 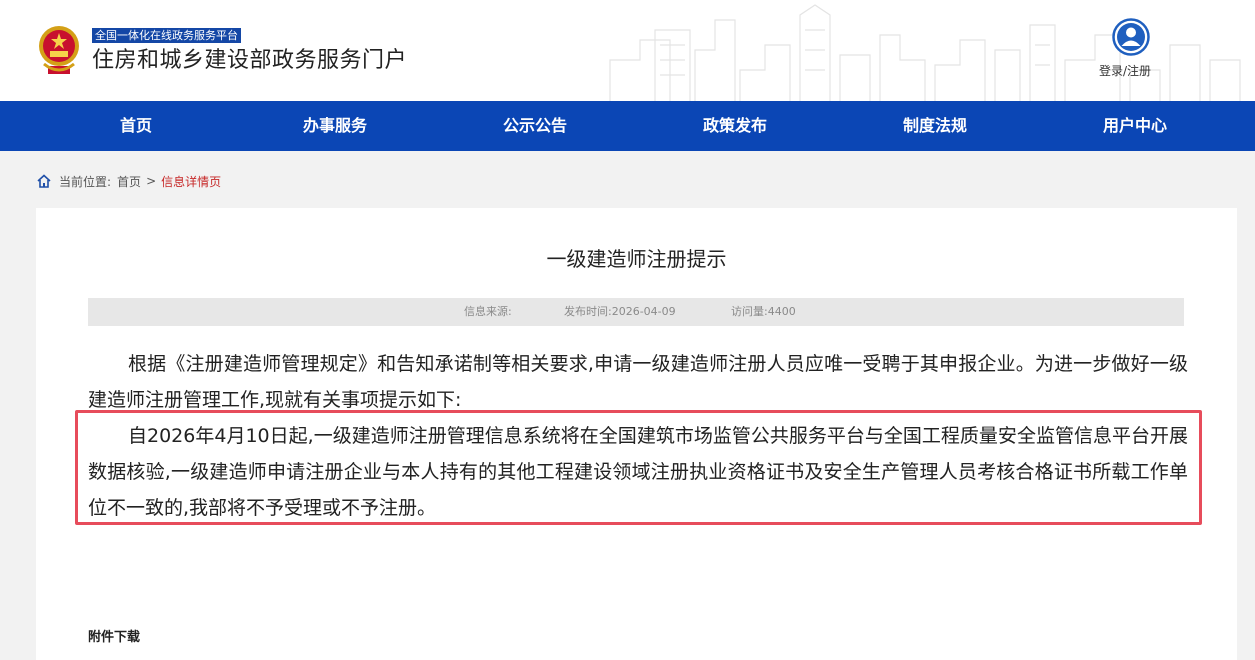 I want to click on breadcrumb: 当前位置: 首页 > 信息详情页, so click(x=128, y=181).